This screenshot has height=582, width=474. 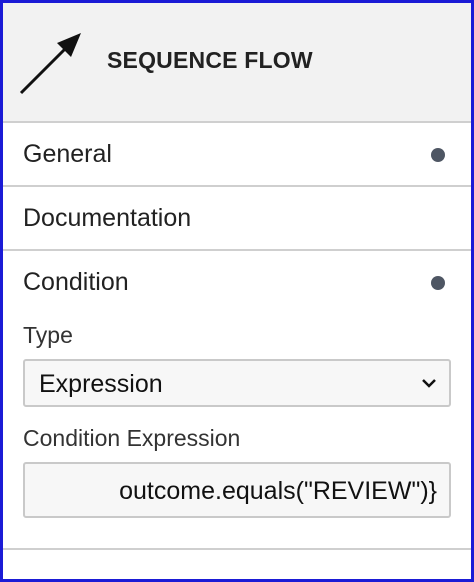 What do you see at coordinates (237, 282) in the screenshot?
I see `group-condition-header: Condition` at bounding box center [237, 282].